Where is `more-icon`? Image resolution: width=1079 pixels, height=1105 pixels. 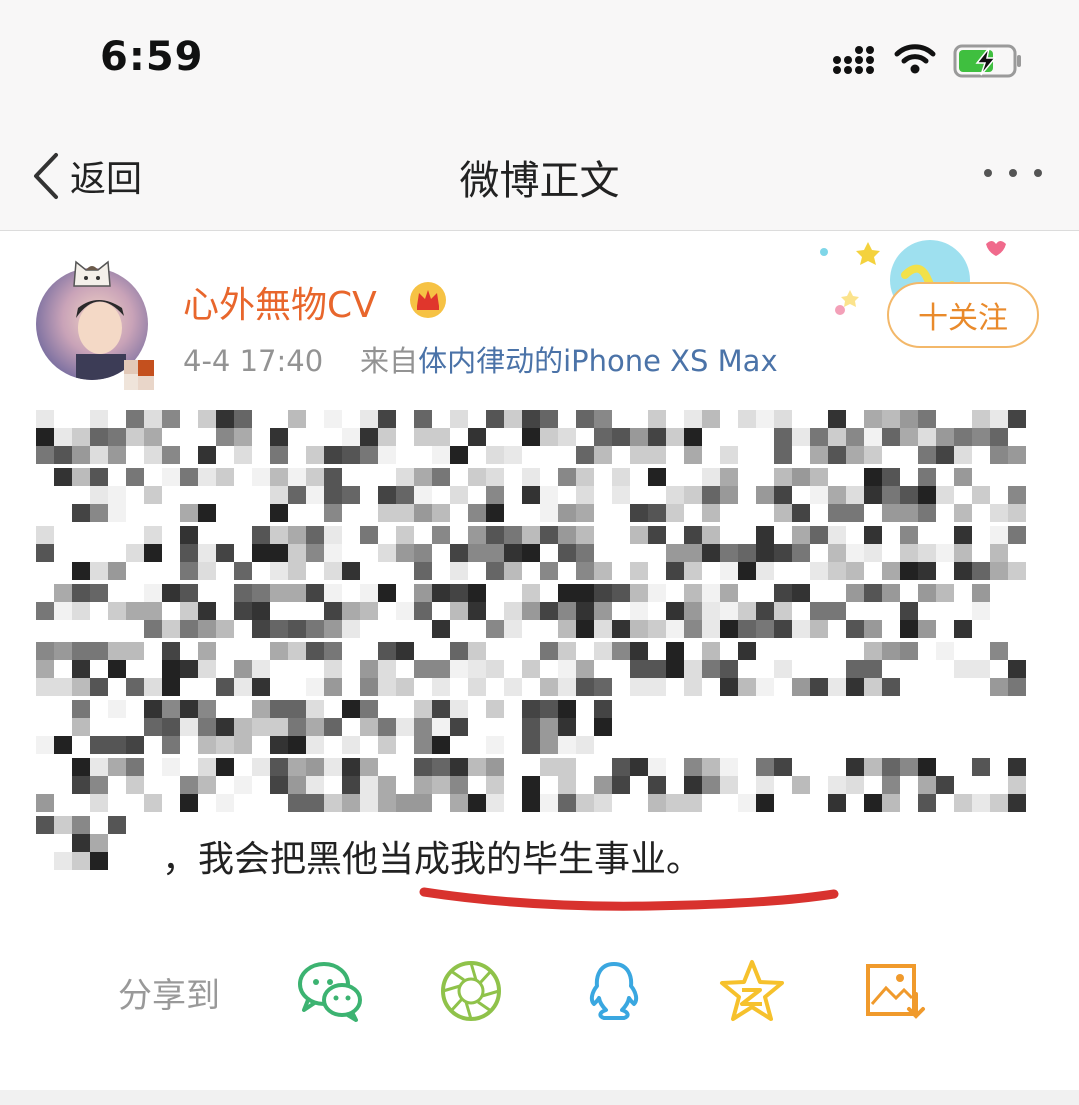 more-icon is located at coordinates (1013, 173).